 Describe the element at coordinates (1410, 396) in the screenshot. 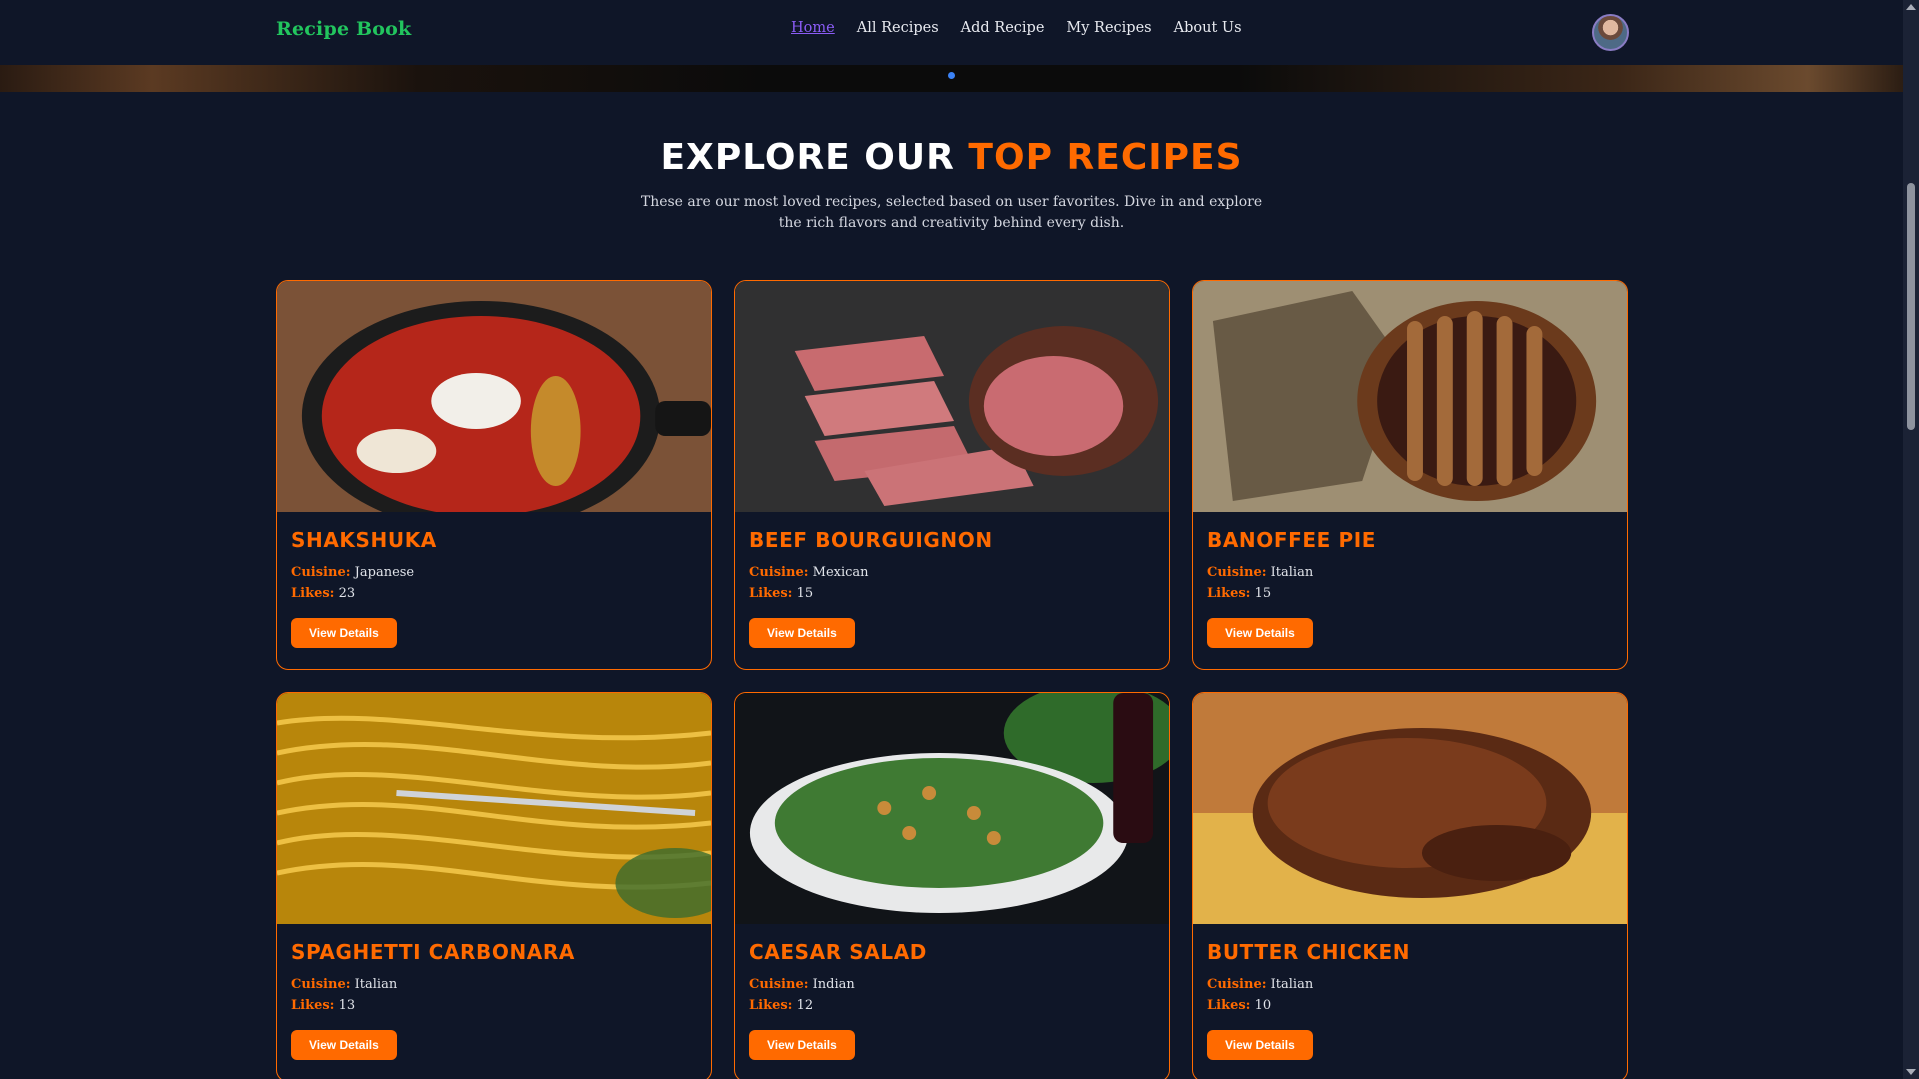

I see `recipe-image-banoffee-pie` at that location.